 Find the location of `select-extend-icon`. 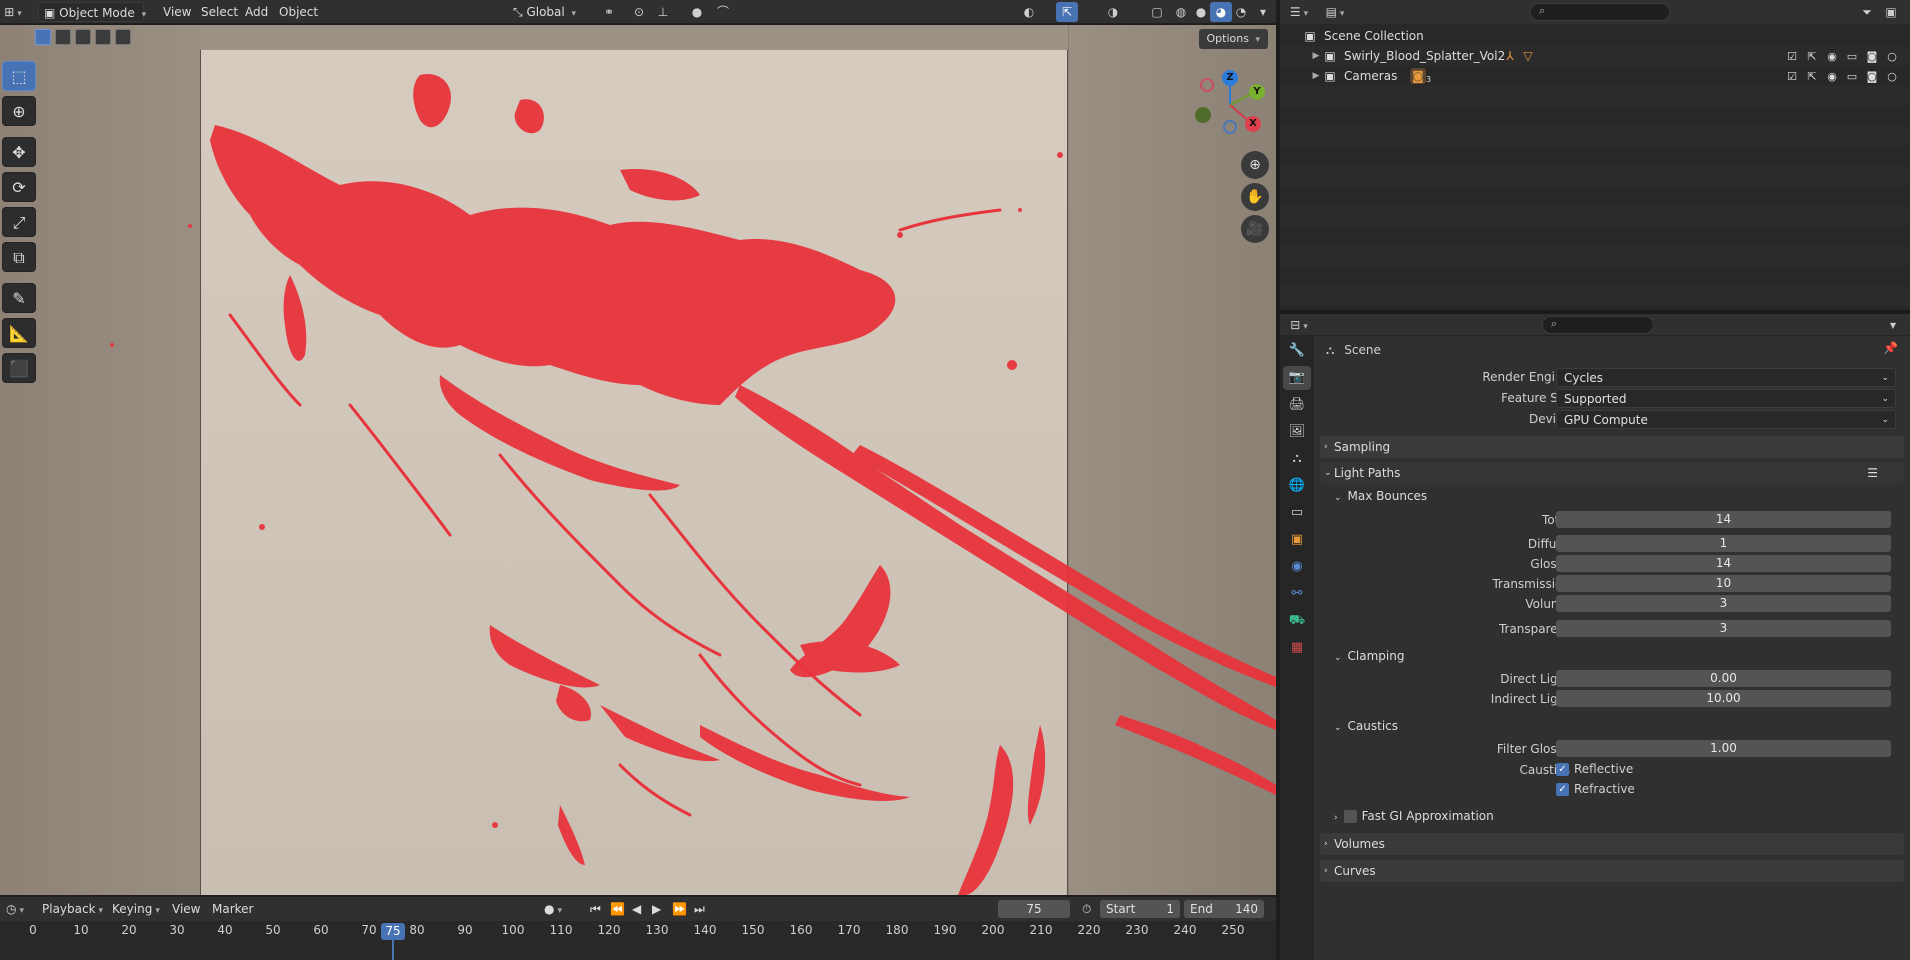

select-extend-icon is located at coordinates (63, 37).